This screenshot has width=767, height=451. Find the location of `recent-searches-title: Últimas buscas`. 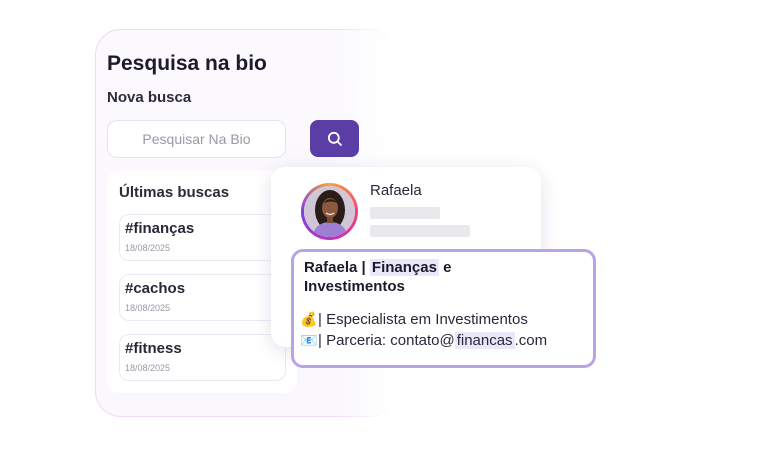

recent-searches-title: Últimas buscas is located at coordinates (174, 192).